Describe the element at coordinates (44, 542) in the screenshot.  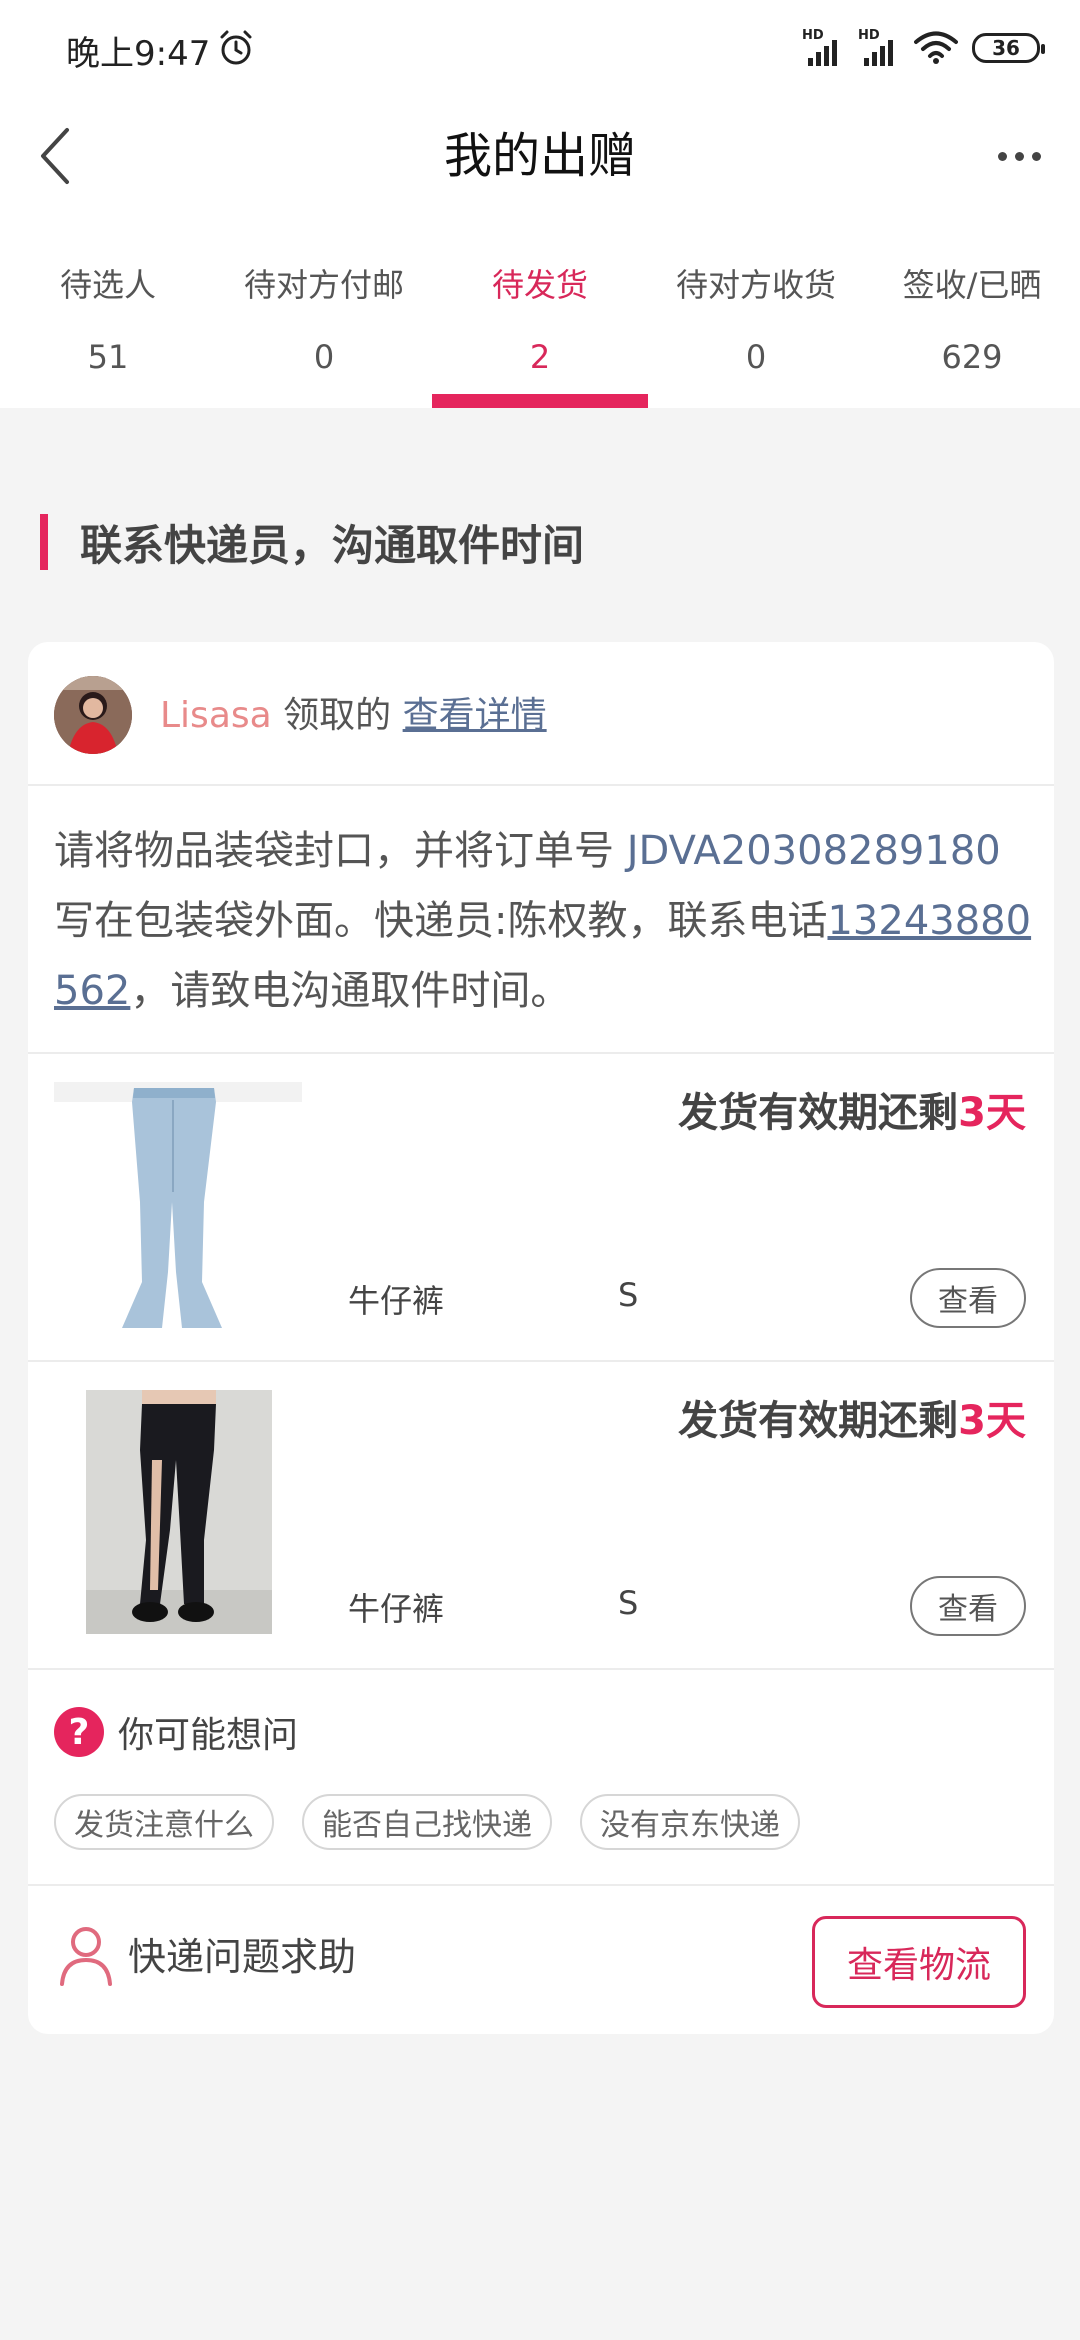
I see `section-accent-bar` at that location.